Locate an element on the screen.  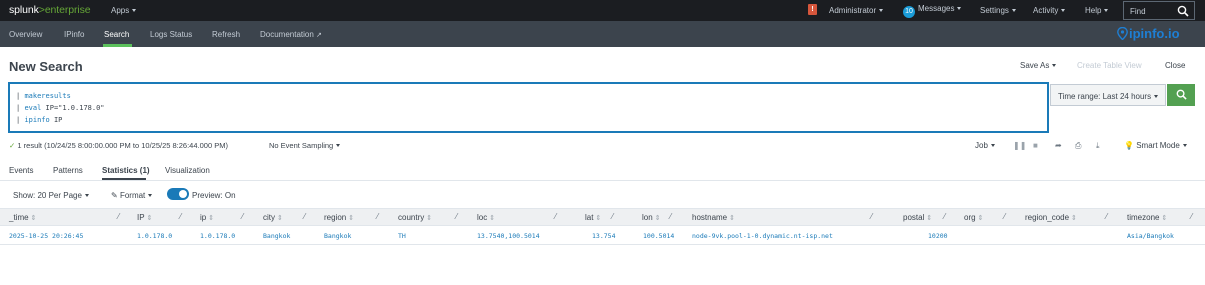
column-header: IP ⇕ is located at coordinates (144, 217).